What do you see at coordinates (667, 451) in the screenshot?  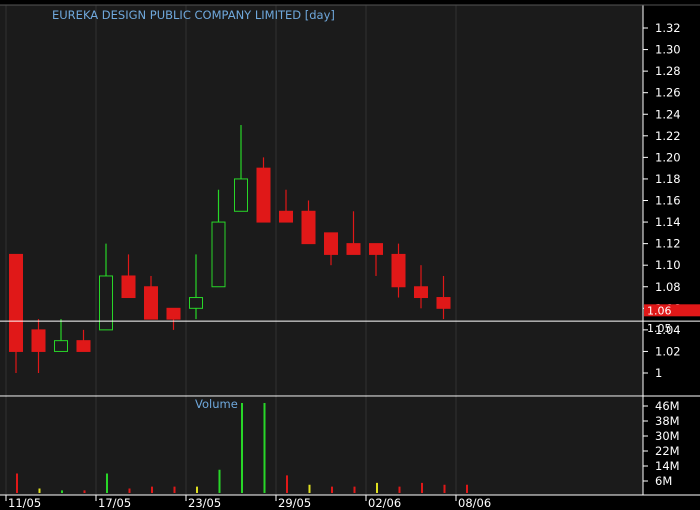 I see `volume-tick-label: 22M` at bounding box center [667, 451].